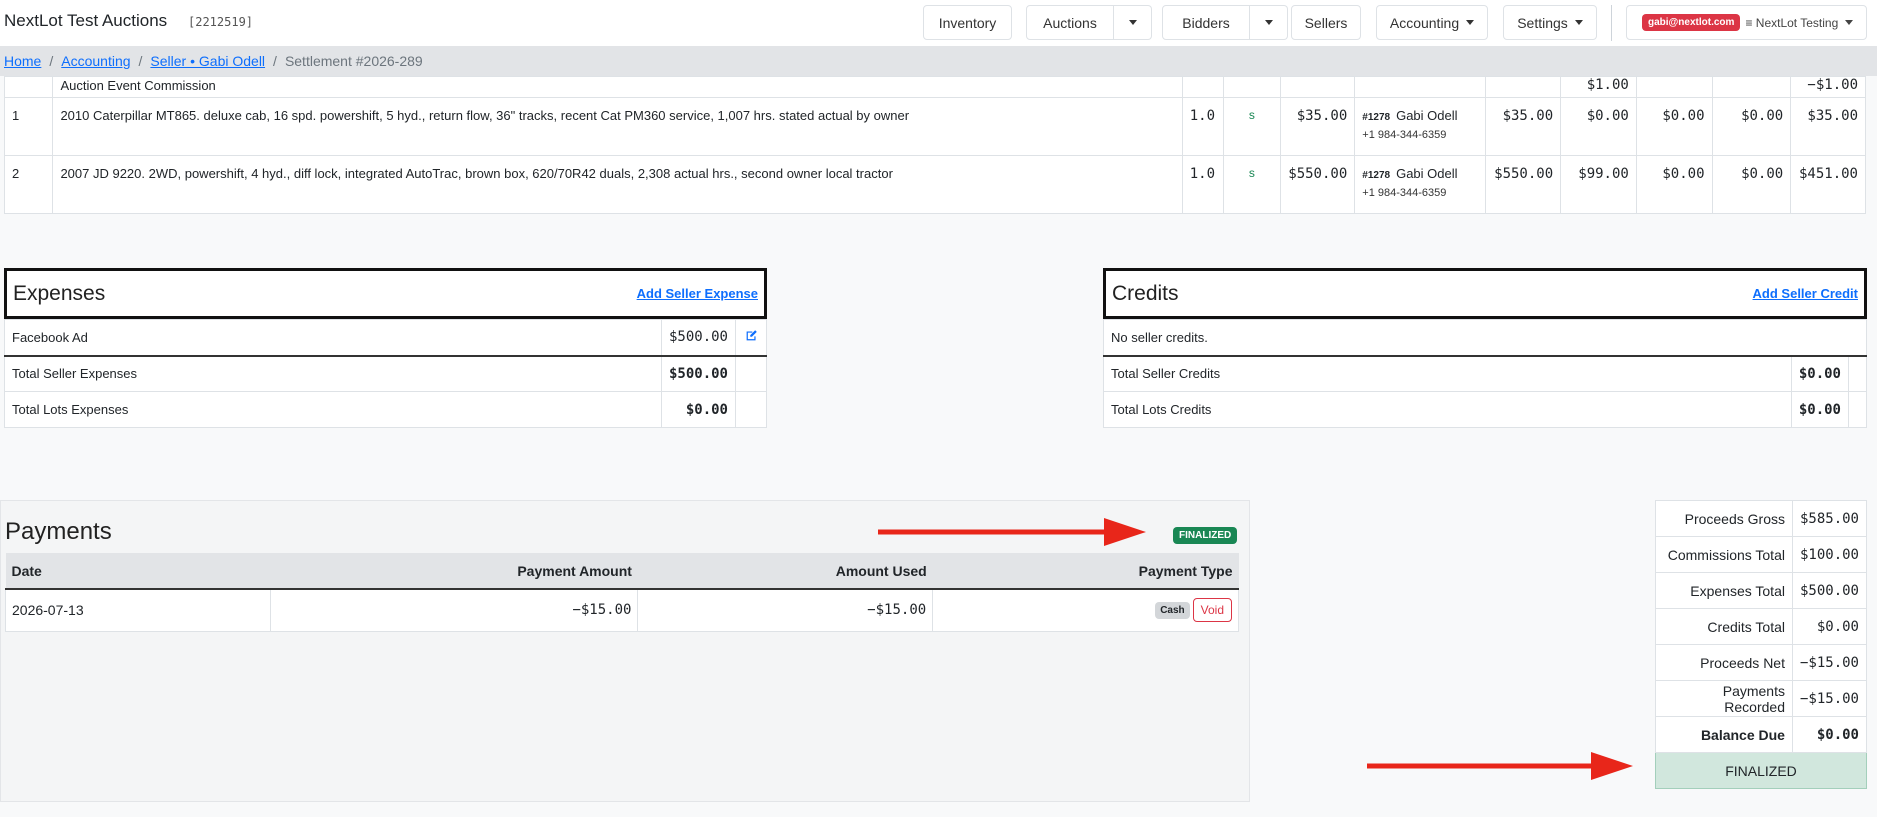 This screenshot has height=817, width=1877. Describe the element at coordinates (934, 87) in the screenshot. I see `table-row: Auction Event Commission $1.00 −$1.00` at that location.